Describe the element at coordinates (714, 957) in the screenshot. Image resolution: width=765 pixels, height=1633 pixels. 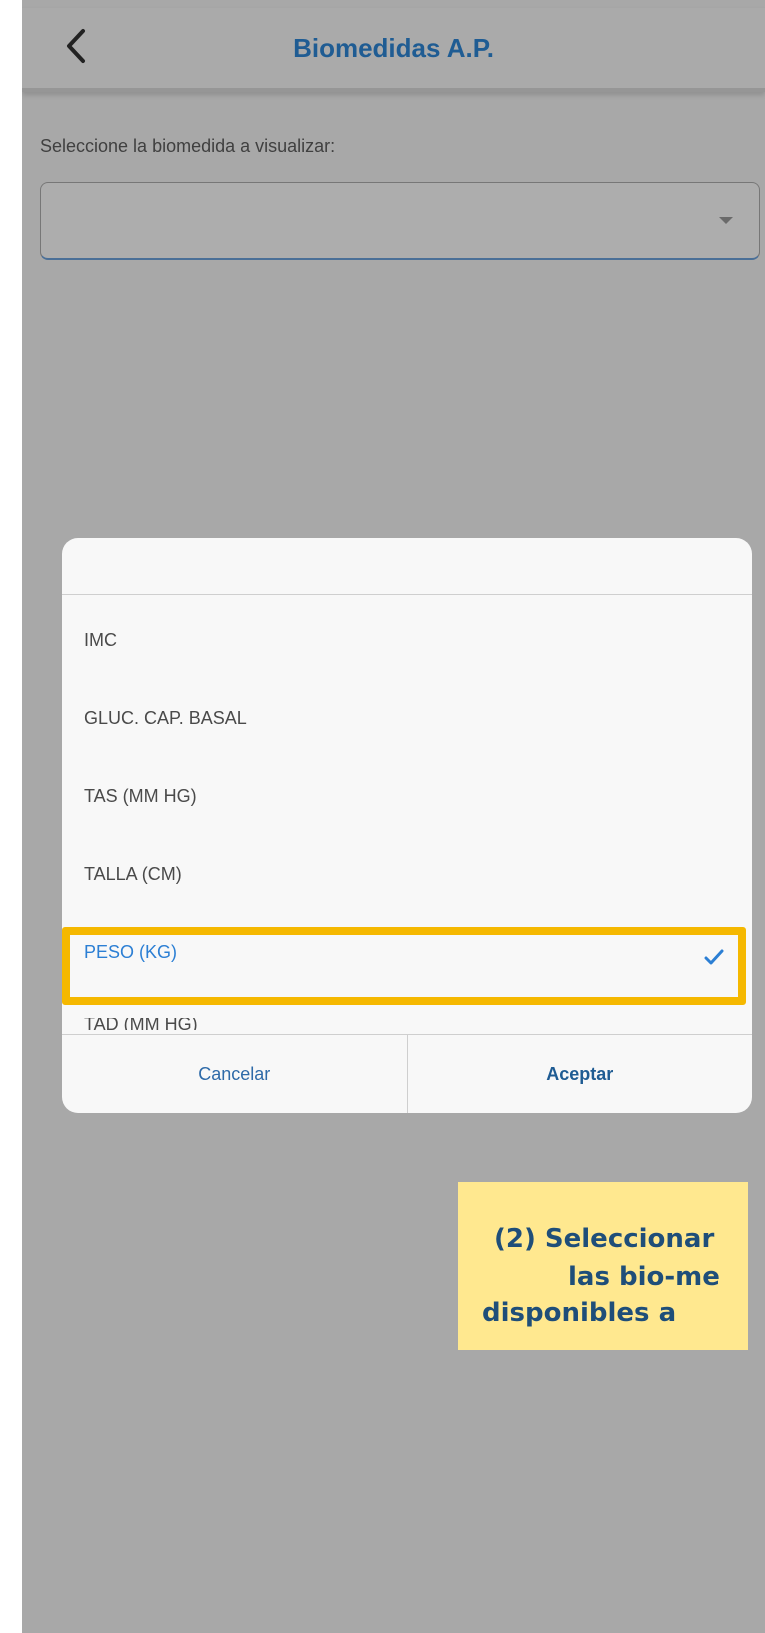
I see `checkmark-icon` at that location.